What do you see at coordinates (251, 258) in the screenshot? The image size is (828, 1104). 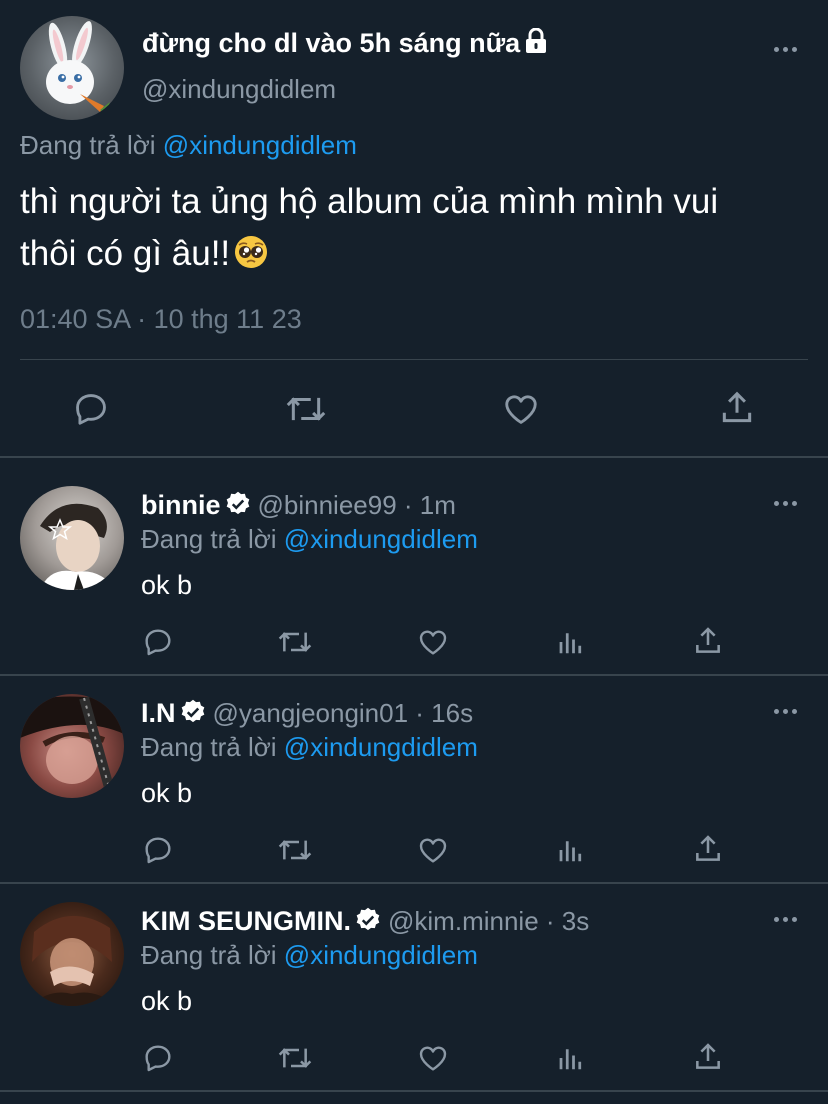 I see `pleading-face-emoji-icon` at bounding box center [251, 258].